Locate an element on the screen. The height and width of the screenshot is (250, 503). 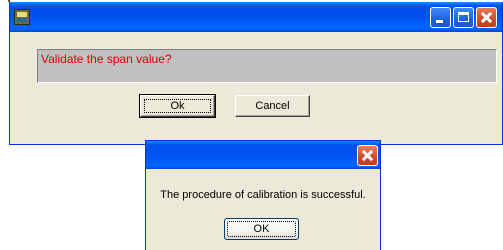
ok-button-label: Ok is located at coordinates (177, 106).